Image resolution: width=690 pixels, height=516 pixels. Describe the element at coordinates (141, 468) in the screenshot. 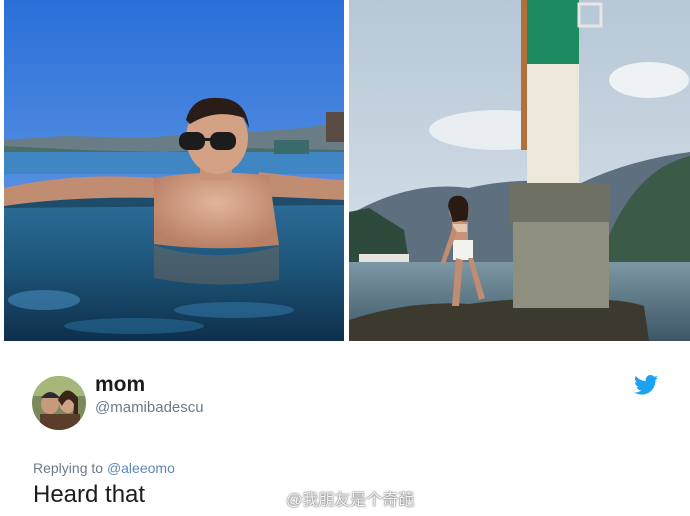

I see `reply-mention: @aleeomo` at that location.